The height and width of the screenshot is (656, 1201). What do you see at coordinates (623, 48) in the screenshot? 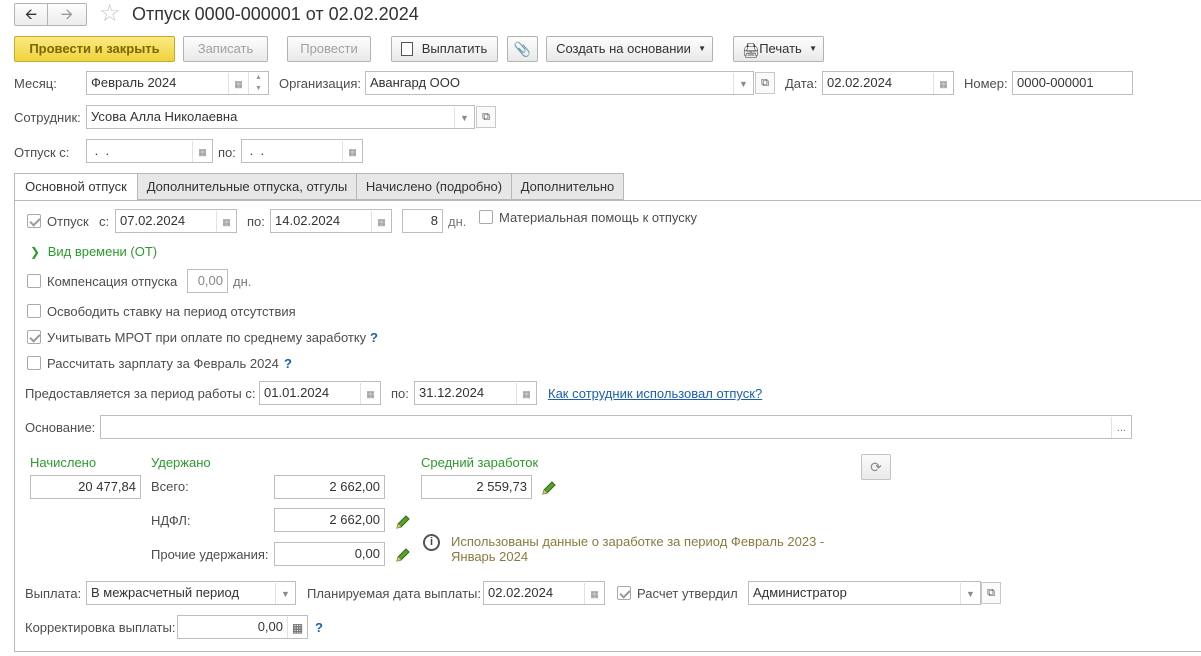
I see `create-based-on-label: Создать на основании` at bounding box center [623, 48].